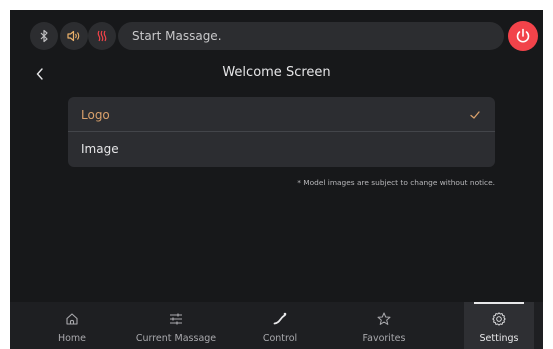  What do you see at coordinates (176, 325) in the screenshot?
I see `nav-item-current-massage: Current Massage` at bounding box center [176, 325].